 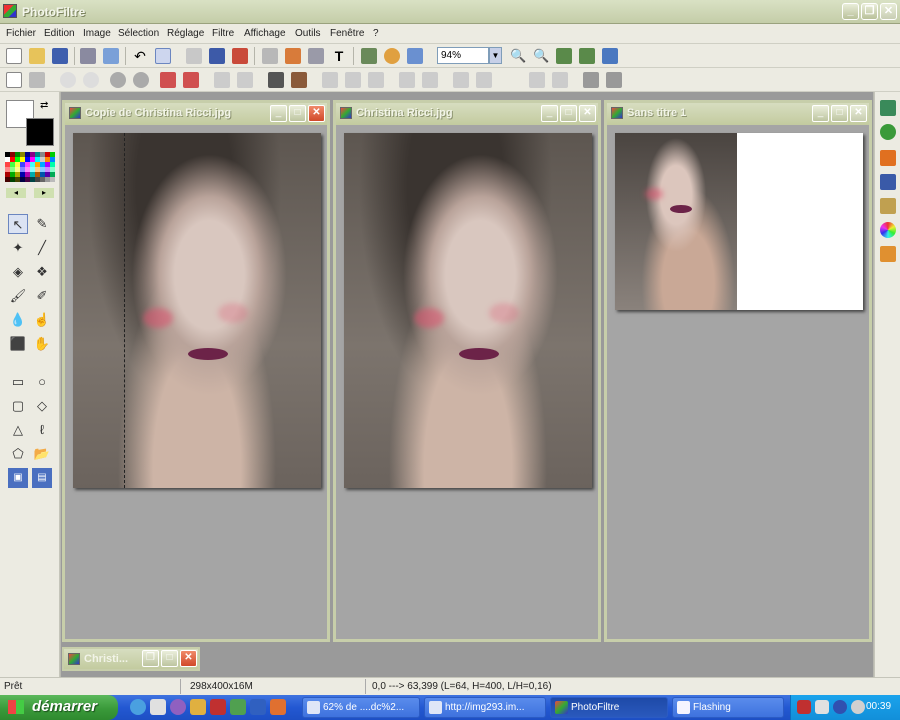 I want to click on doc-restore-button: ❐, so click(x=150, y=658).